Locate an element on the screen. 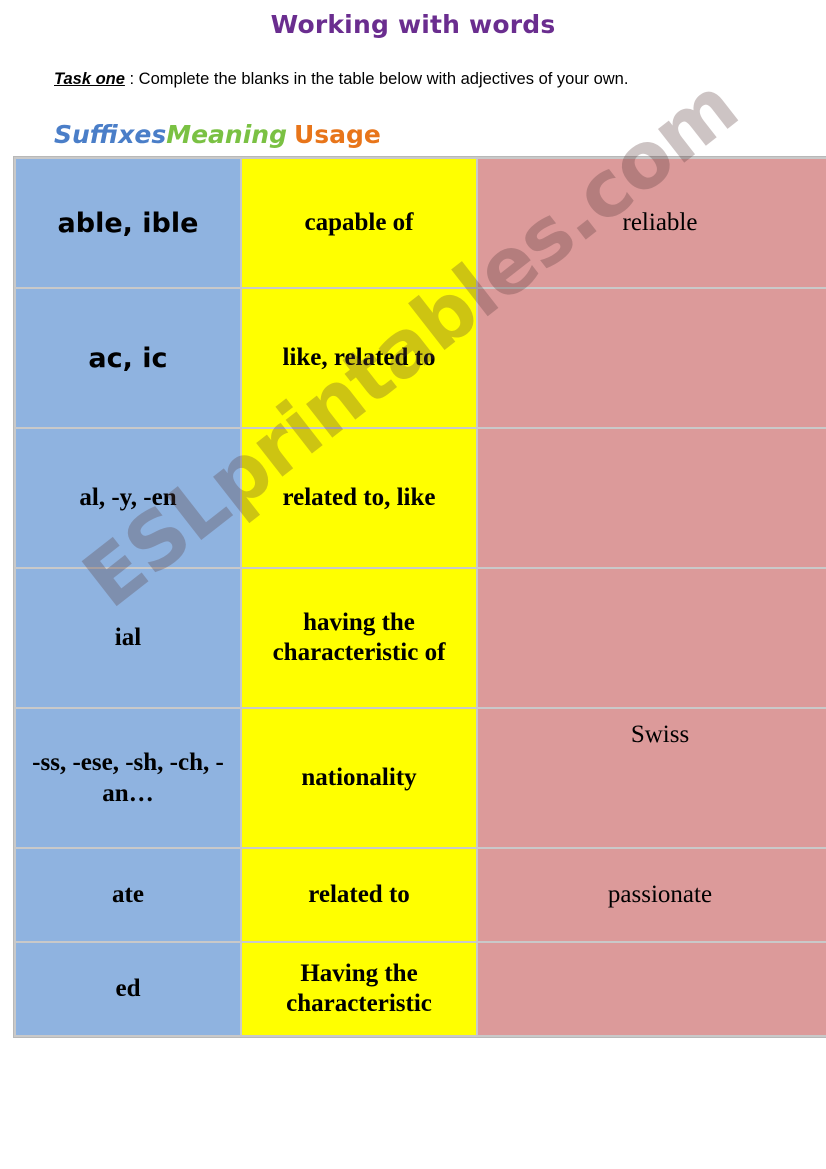 The image size is (826, 1169). page-title: Working with words is located at coordinates (413, 24).